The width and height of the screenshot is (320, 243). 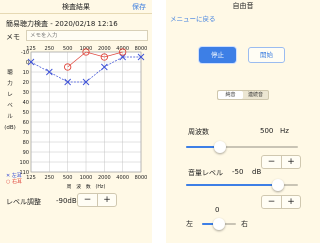 I want to click on page-title: 検査結果, so click(x=76, y=7).